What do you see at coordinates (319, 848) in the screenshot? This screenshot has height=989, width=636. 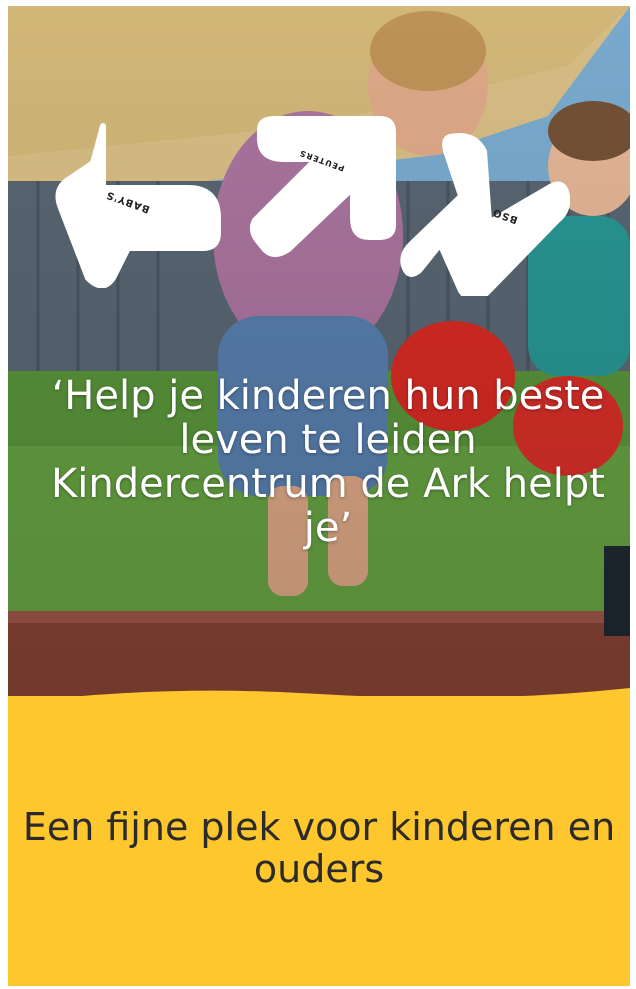 I see `intro-tagline: Een fijne plek voor kinderen en ouders` at bounding box center [319, 848].